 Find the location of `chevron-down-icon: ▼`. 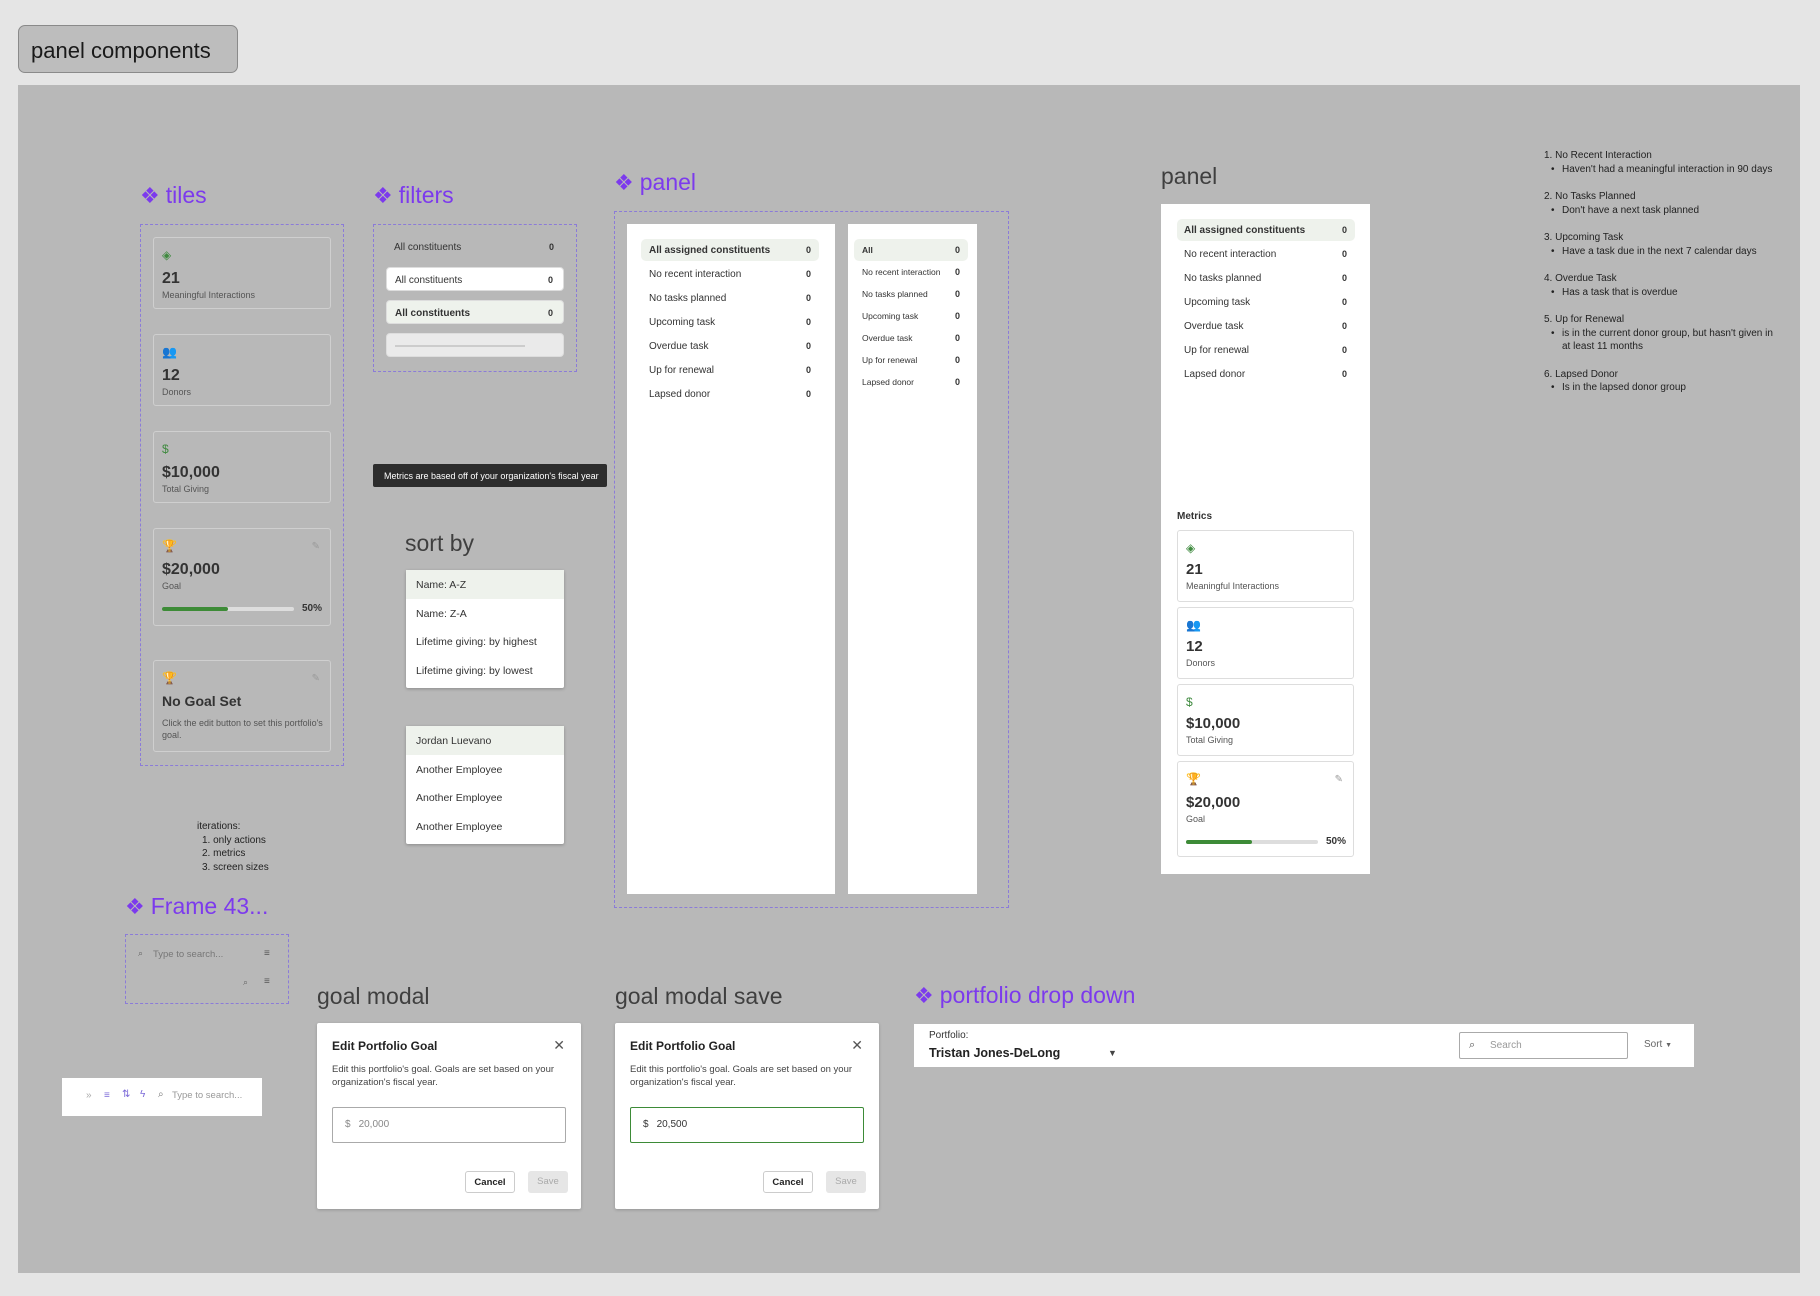

chevron-down-icon: ▼ is located at coordinates (1112, 1053).